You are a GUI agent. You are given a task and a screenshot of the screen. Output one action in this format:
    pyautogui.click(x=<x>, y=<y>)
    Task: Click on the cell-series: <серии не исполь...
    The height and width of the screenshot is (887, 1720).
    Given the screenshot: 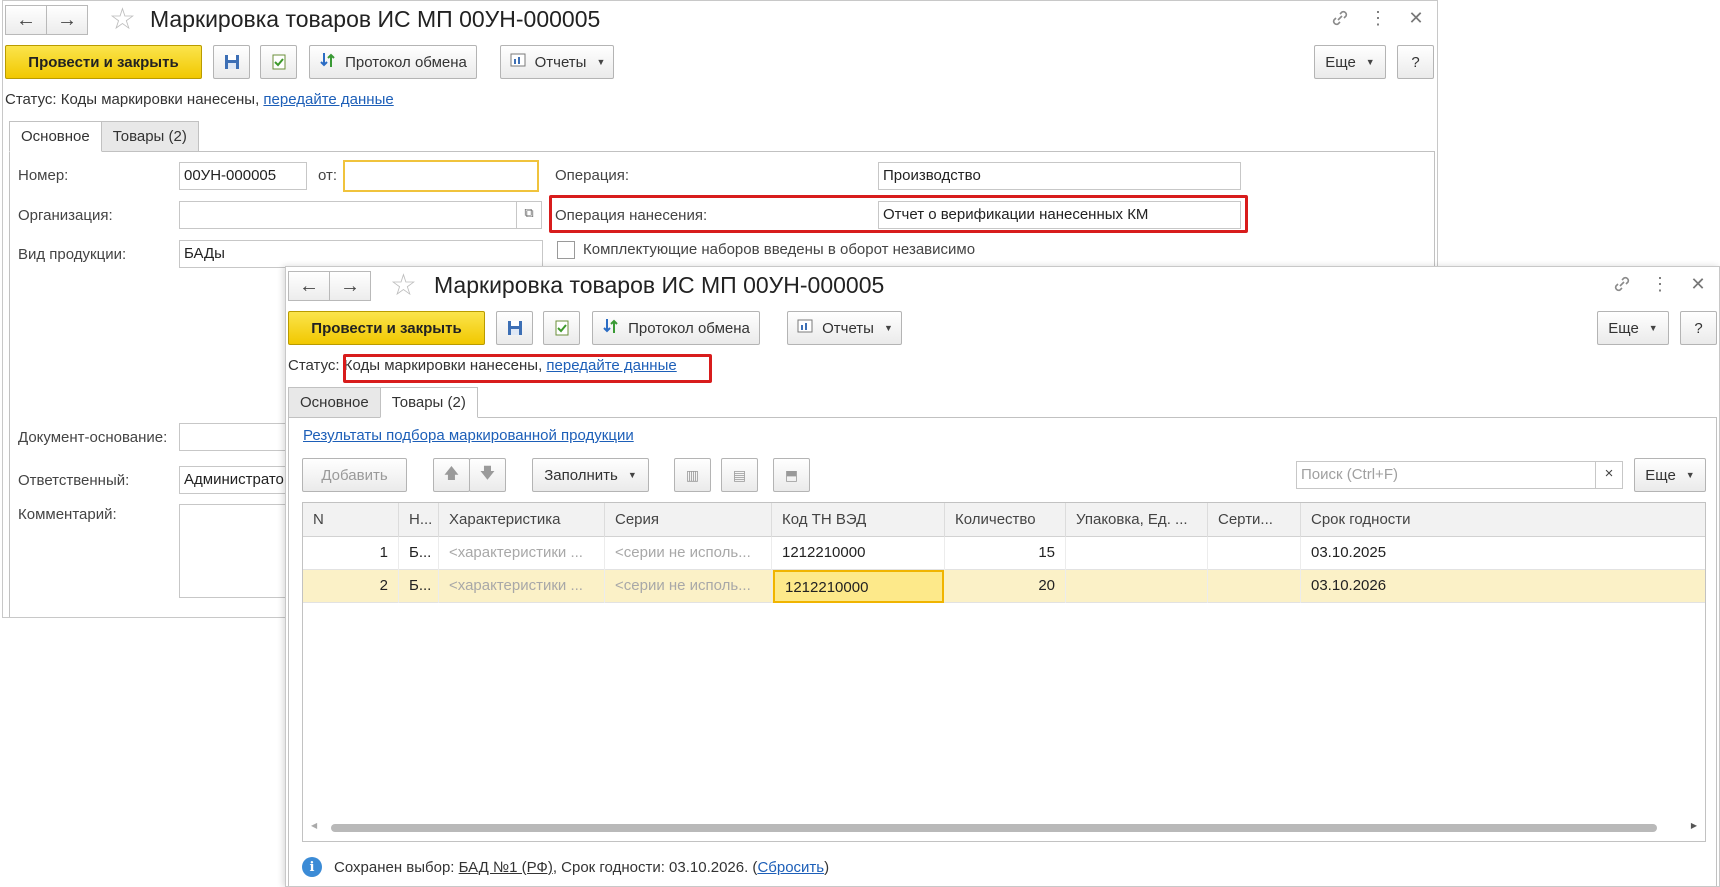 What is the action you would take?
    pyautogui.click(x=688, y=553)
    